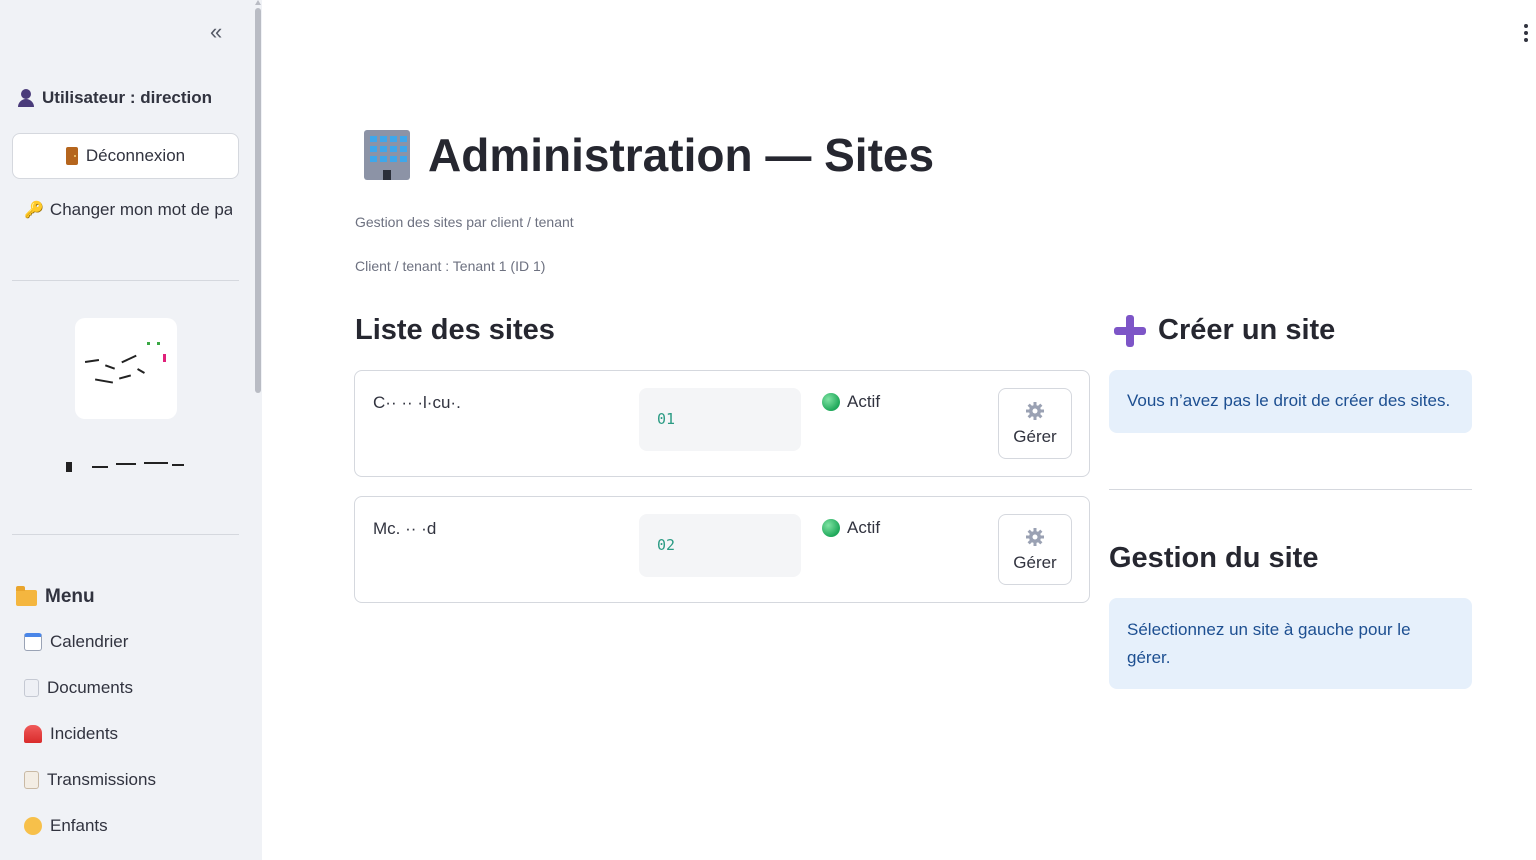  What do you see at coordinates (720, 545) in the screenshot?
I see `site-code-field: 02` at bounding box center [720, 545].